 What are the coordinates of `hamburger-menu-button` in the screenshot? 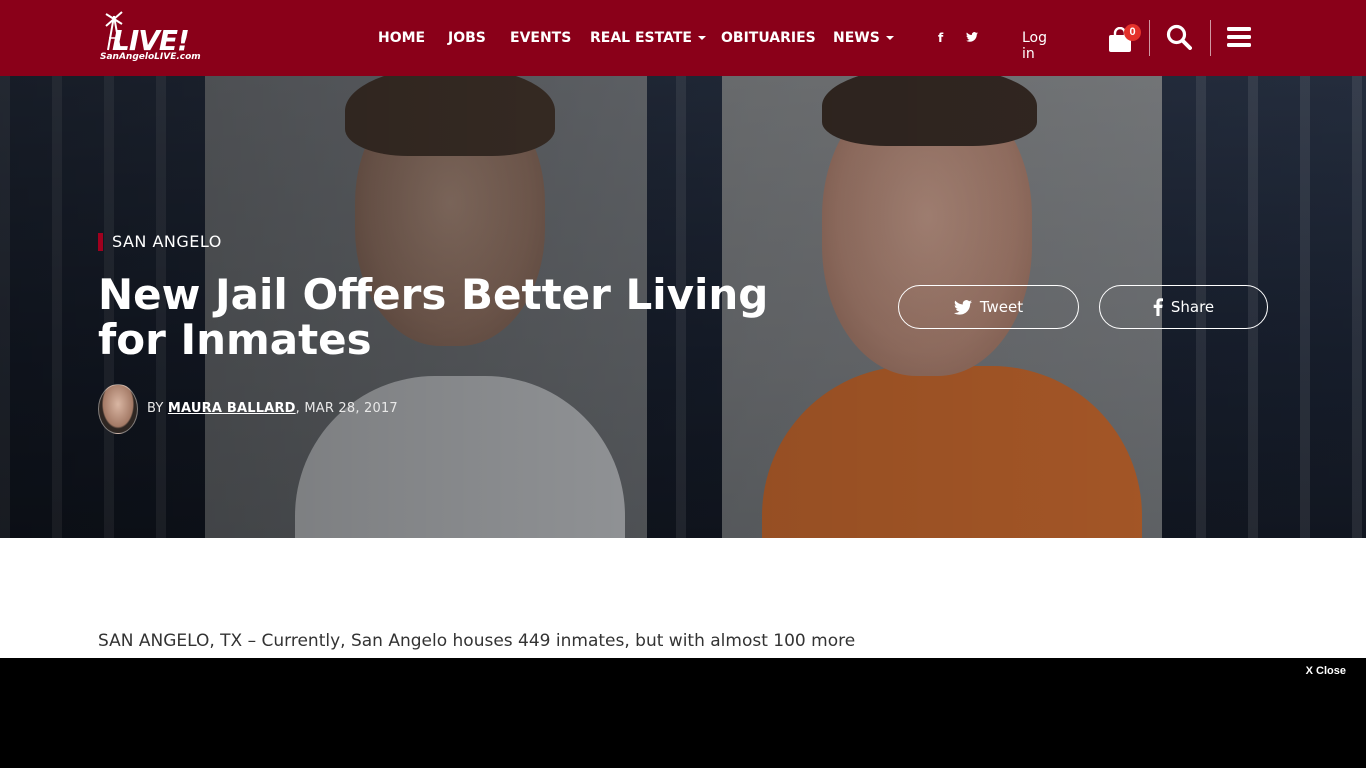 It's located at (1240, 38).